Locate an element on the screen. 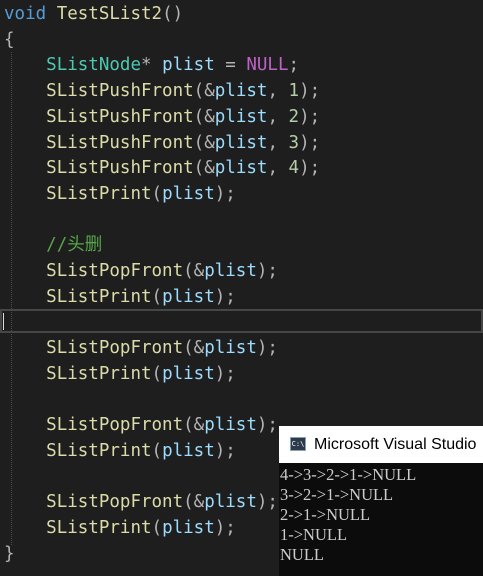 Image resolution: width=483 pixels, height=576 pixels. code-token: } is located at coordinates (9, 553).